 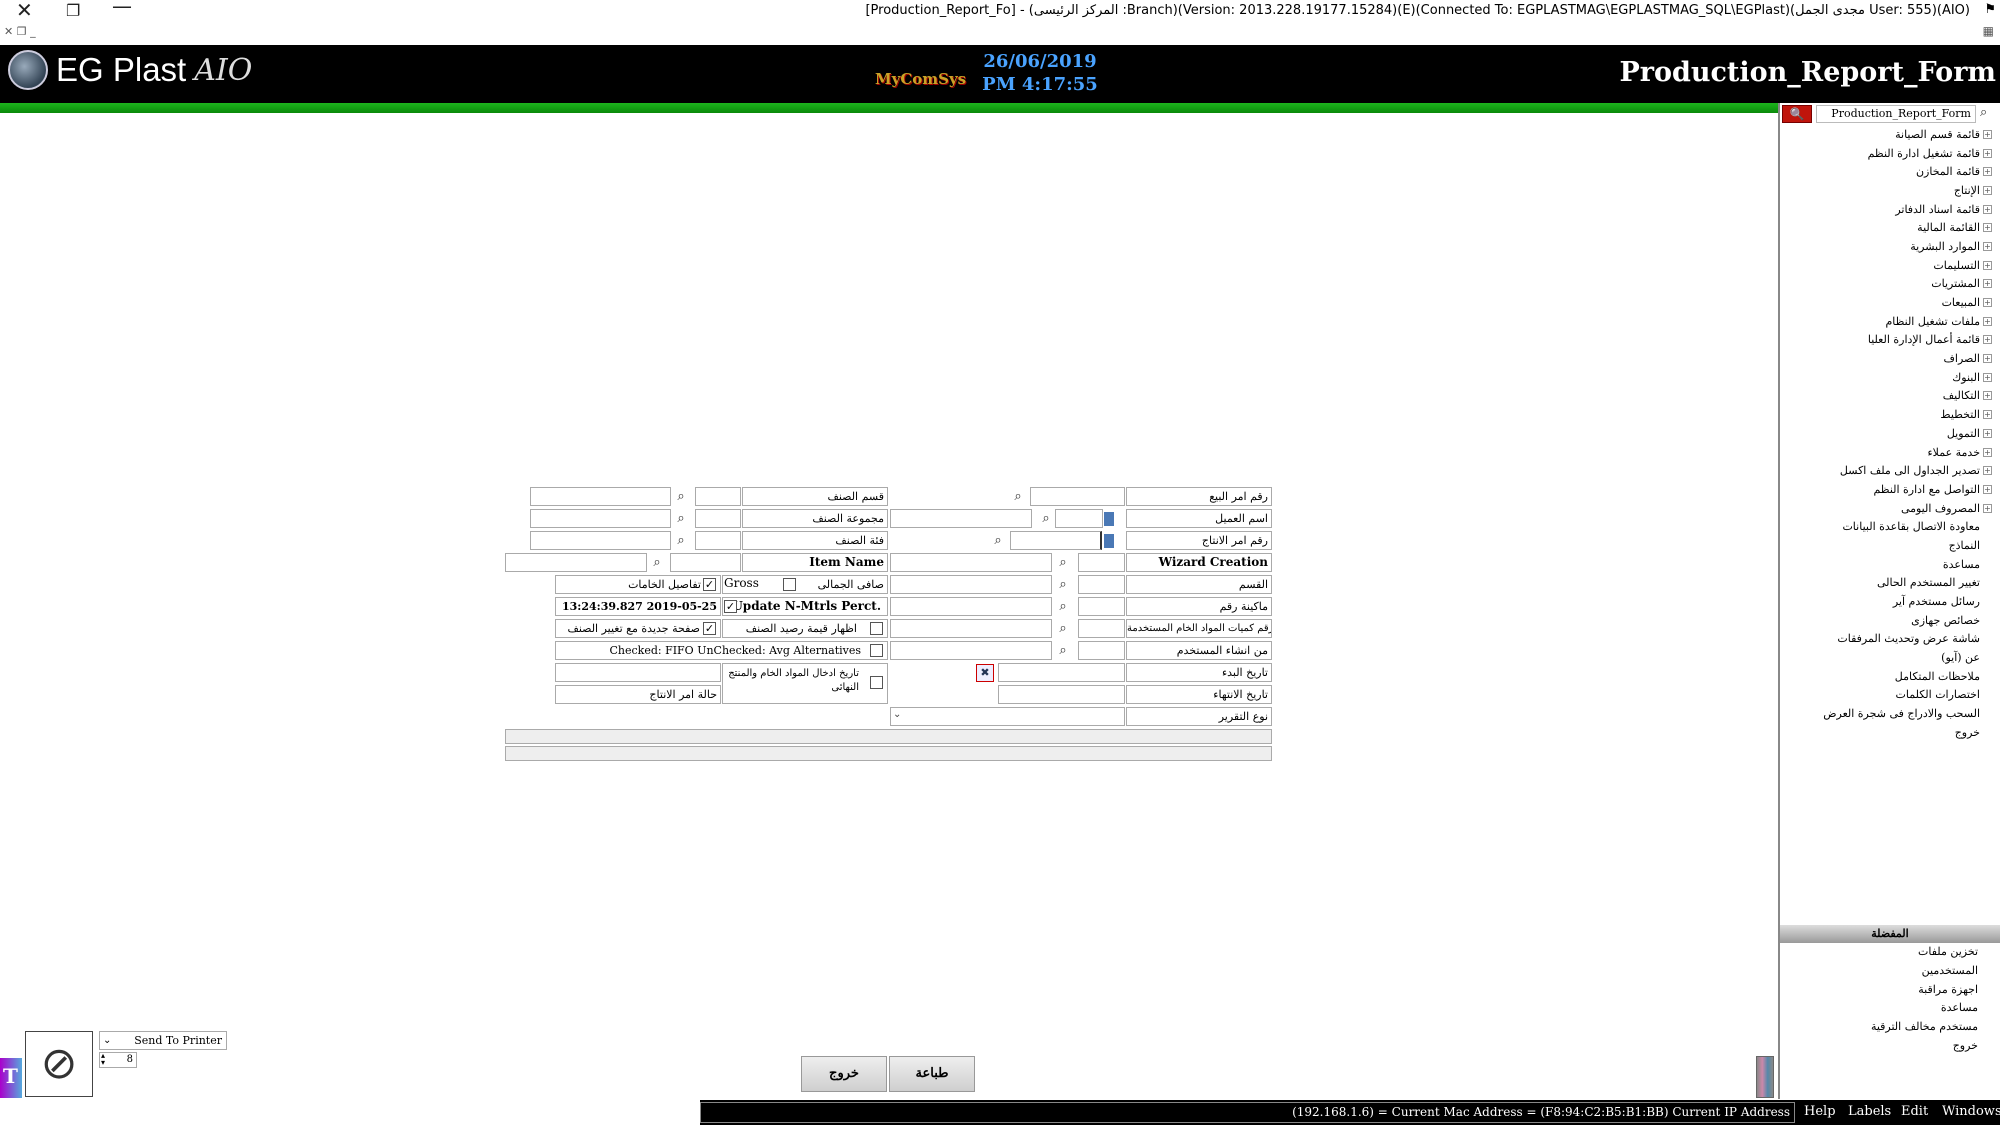 I want to click on menu-edit: Edit, so click(x=1914, y=1111).